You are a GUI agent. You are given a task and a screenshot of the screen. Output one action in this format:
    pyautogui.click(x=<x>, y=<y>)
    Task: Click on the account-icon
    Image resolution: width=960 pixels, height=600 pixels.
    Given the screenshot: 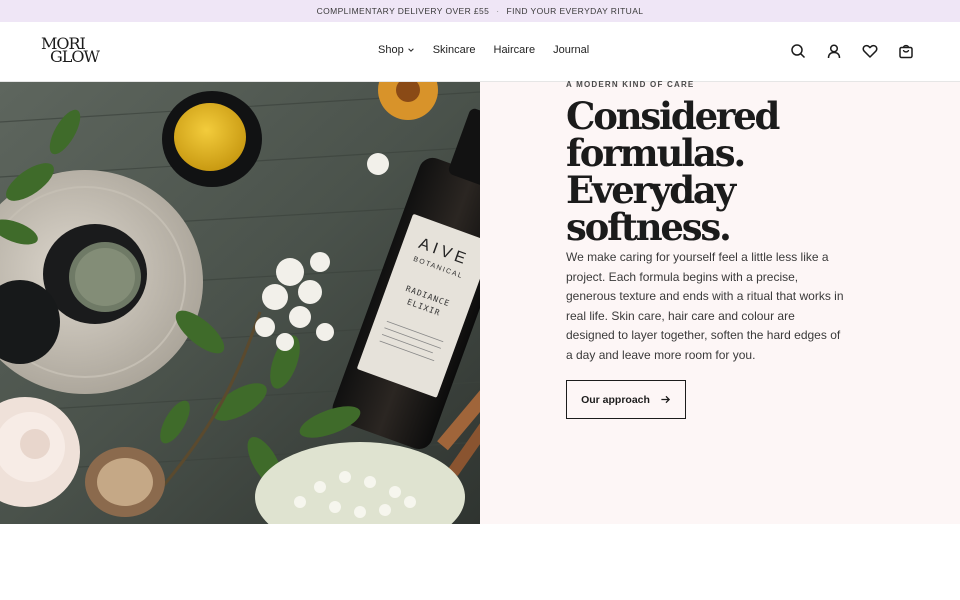 What is the action you would take?
    pyautogui.click(x=834, y=51)
    